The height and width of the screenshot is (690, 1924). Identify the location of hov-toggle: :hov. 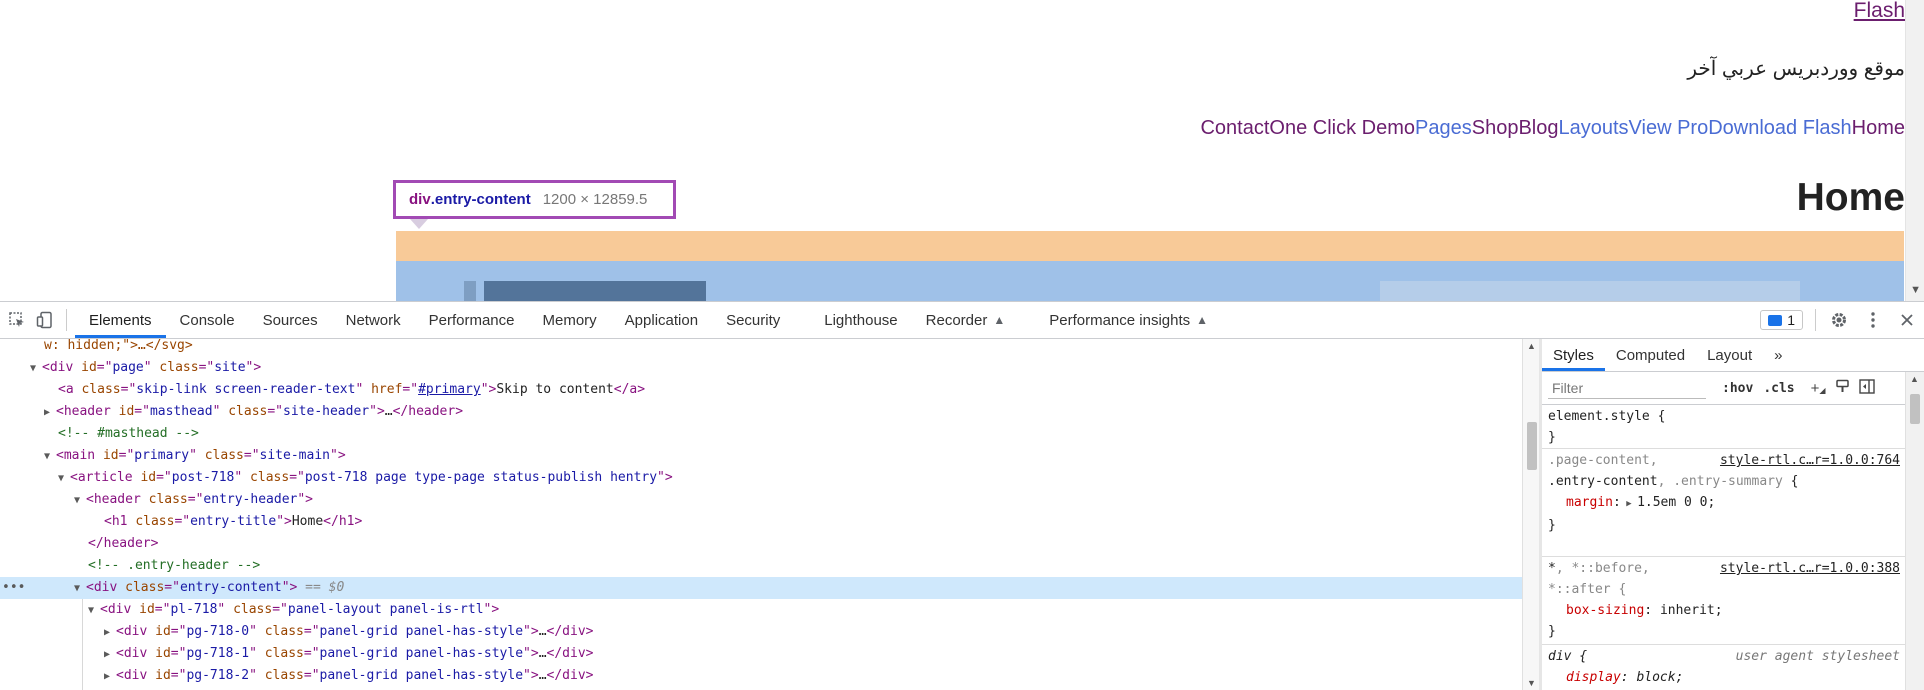
(1737, 388).